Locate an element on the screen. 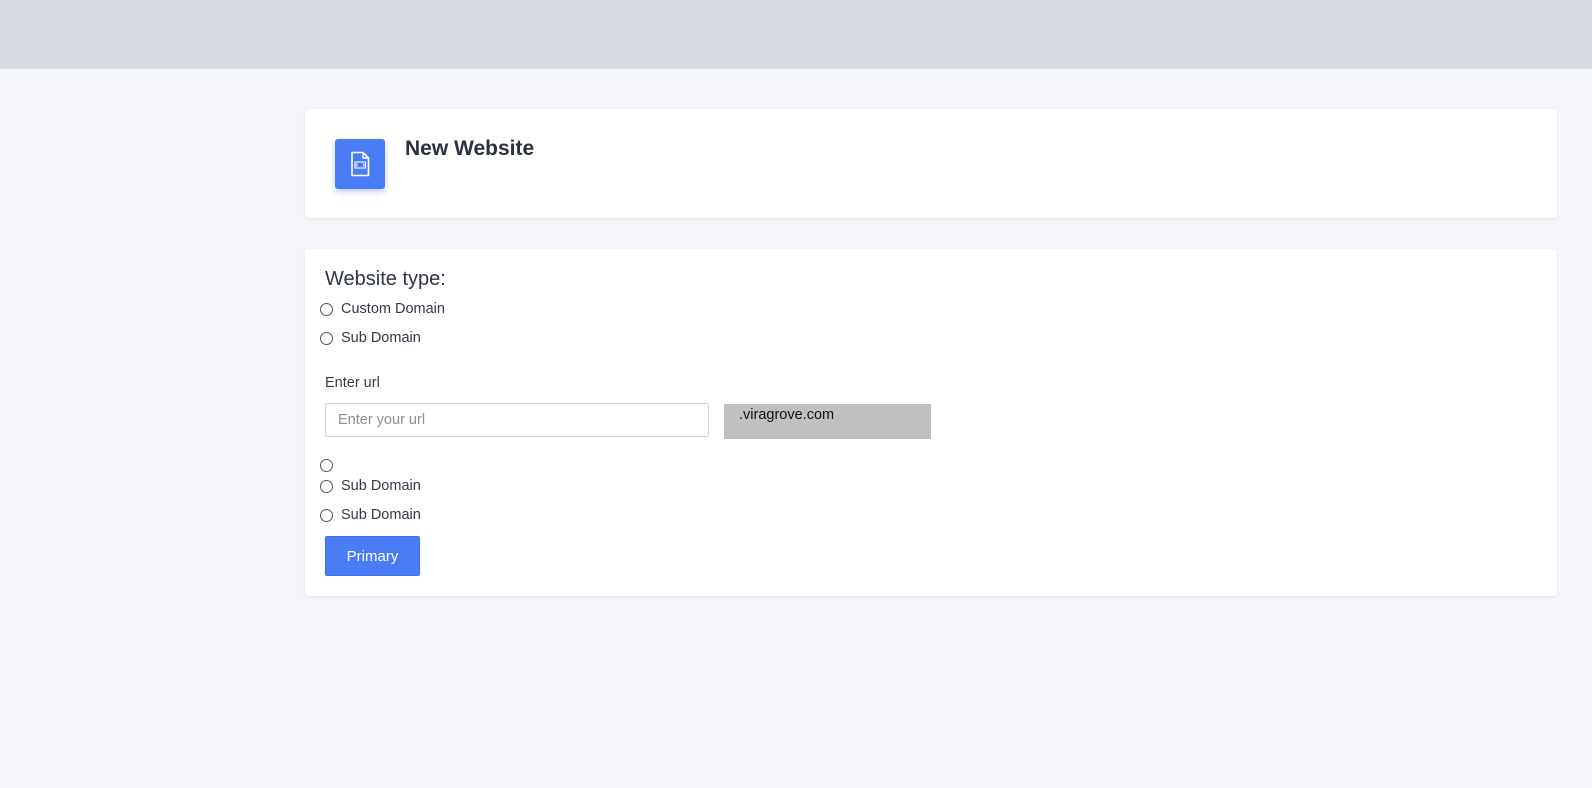 The width and height of the screenshot is (1592, 788). website-type-label: Website type: is located at coordinates (385, 279).